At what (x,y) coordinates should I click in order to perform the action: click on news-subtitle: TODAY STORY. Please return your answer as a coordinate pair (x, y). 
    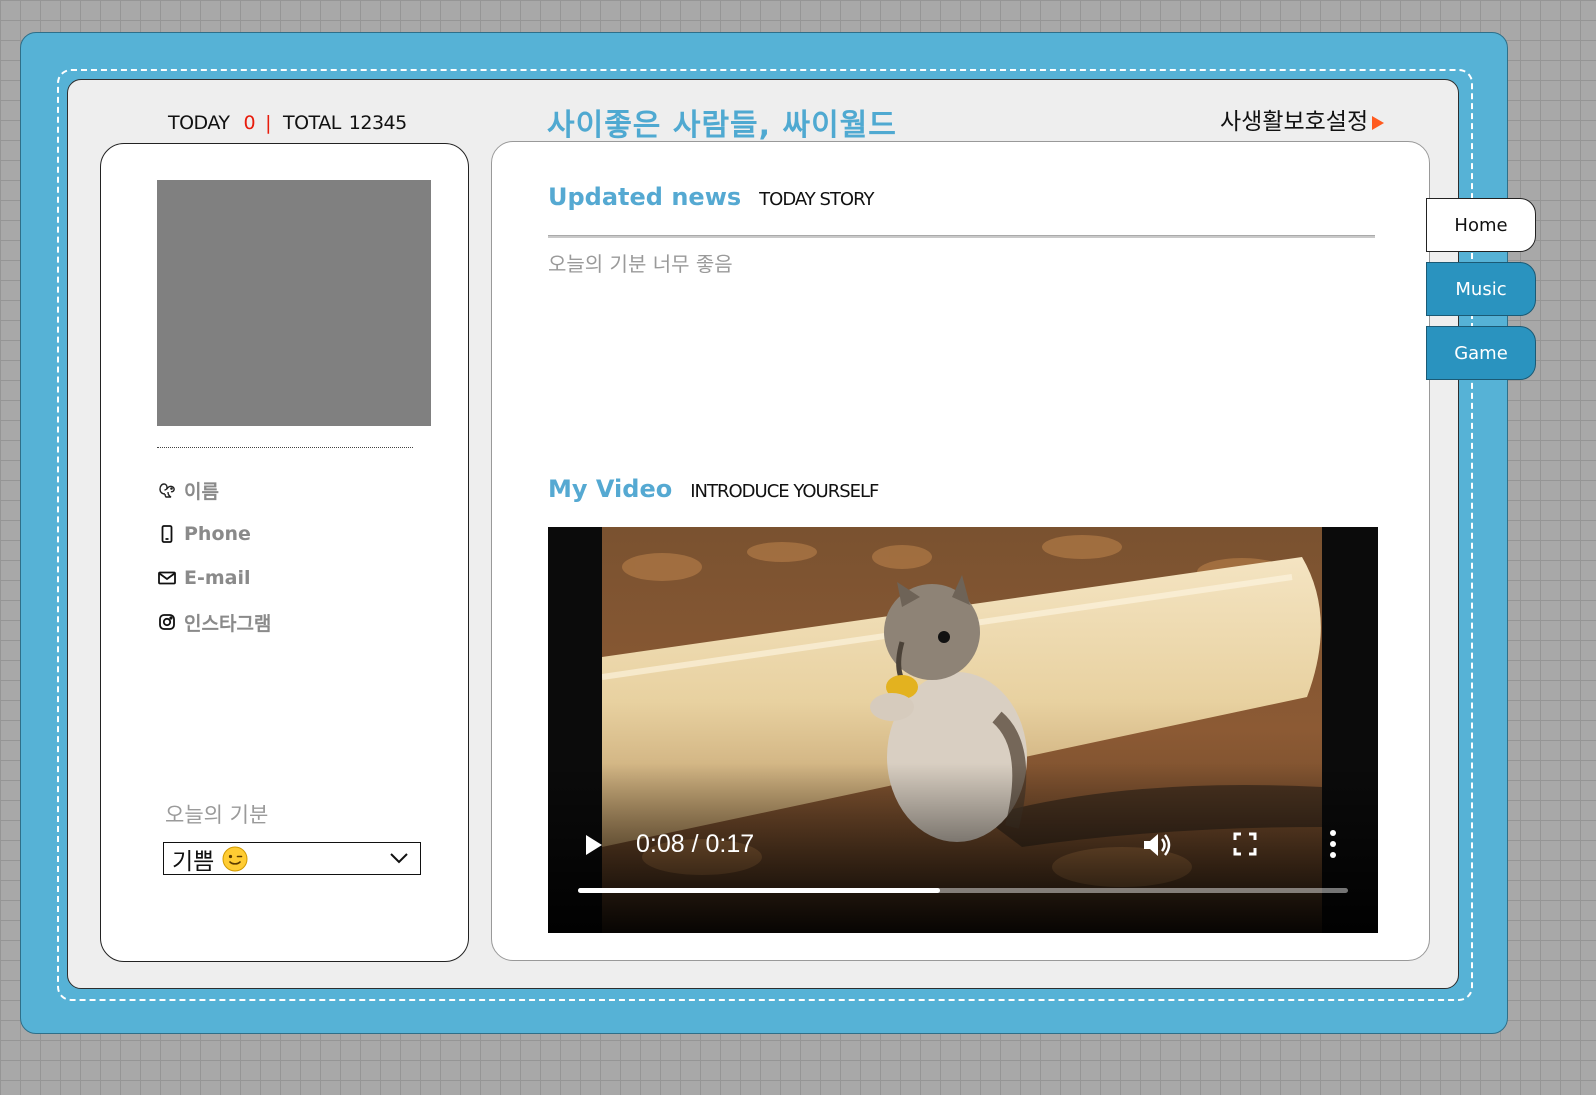
    Looking at the image, I should click on (816, 199).